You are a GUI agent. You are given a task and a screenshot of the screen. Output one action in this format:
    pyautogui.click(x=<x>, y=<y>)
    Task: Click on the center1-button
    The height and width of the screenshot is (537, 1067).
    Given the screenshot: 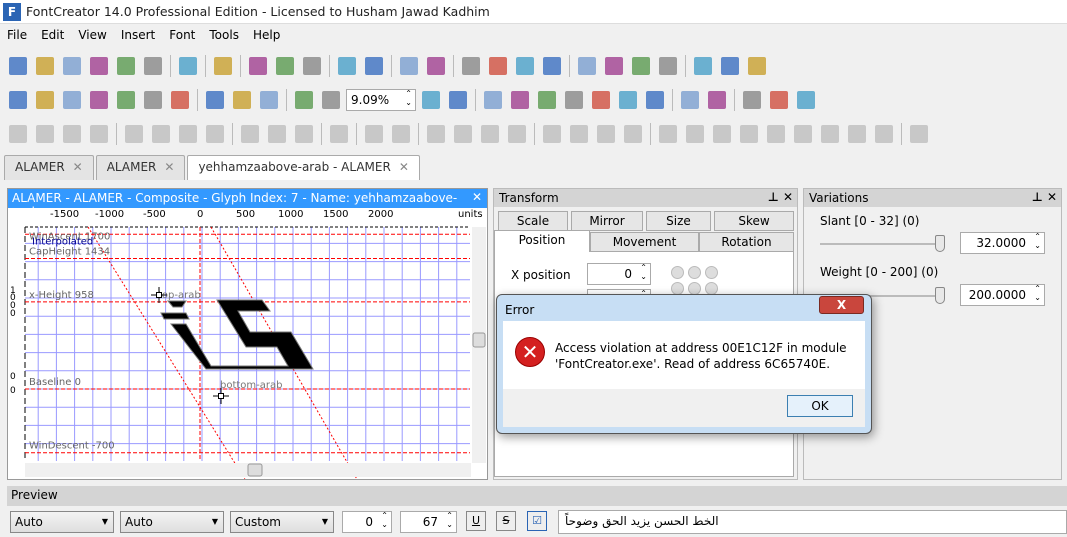 What is the action you would take?
    pyautogui.click(x=250, y=134)
    